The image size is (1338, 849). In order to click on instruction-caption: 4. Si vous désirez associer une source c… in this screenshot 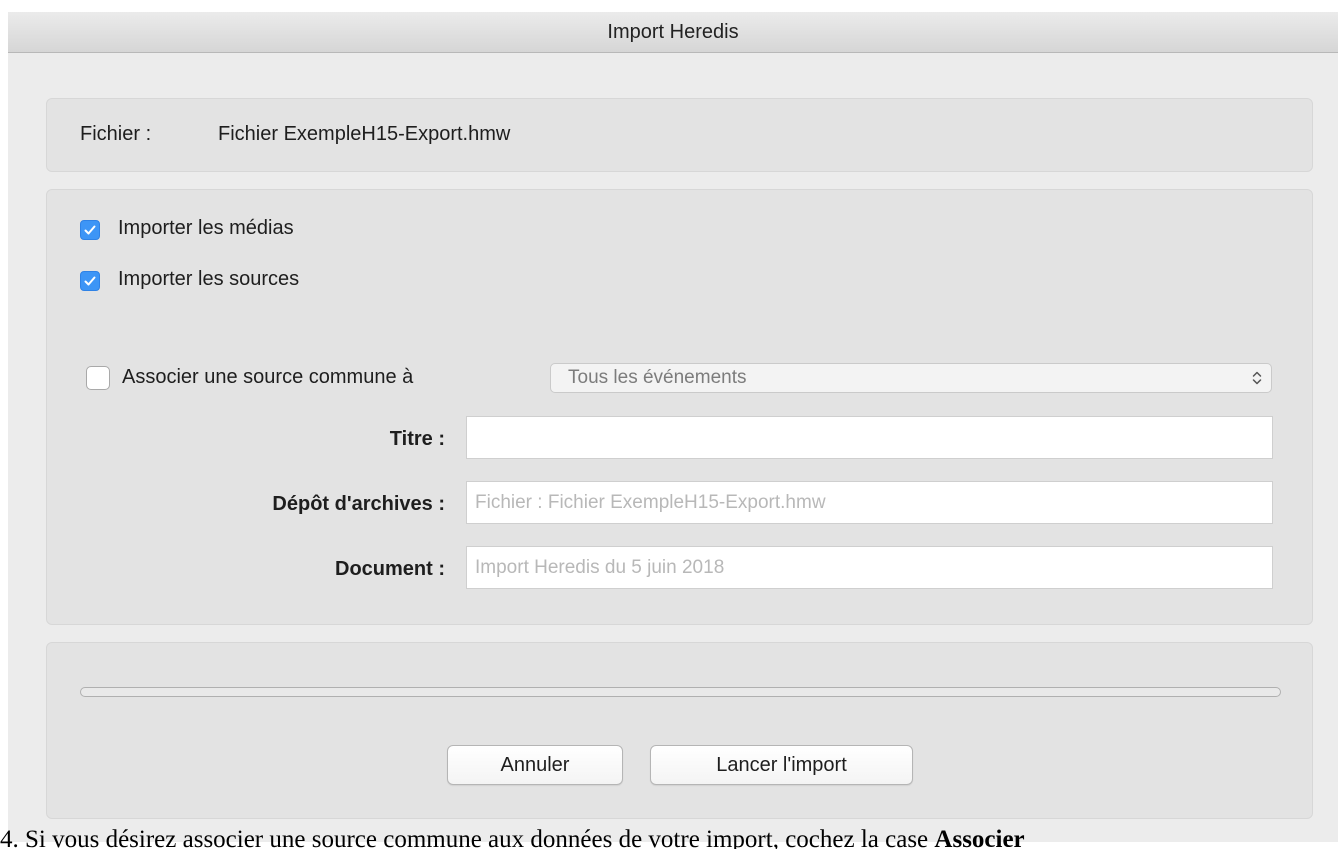, I will do `click(669, 834)`.